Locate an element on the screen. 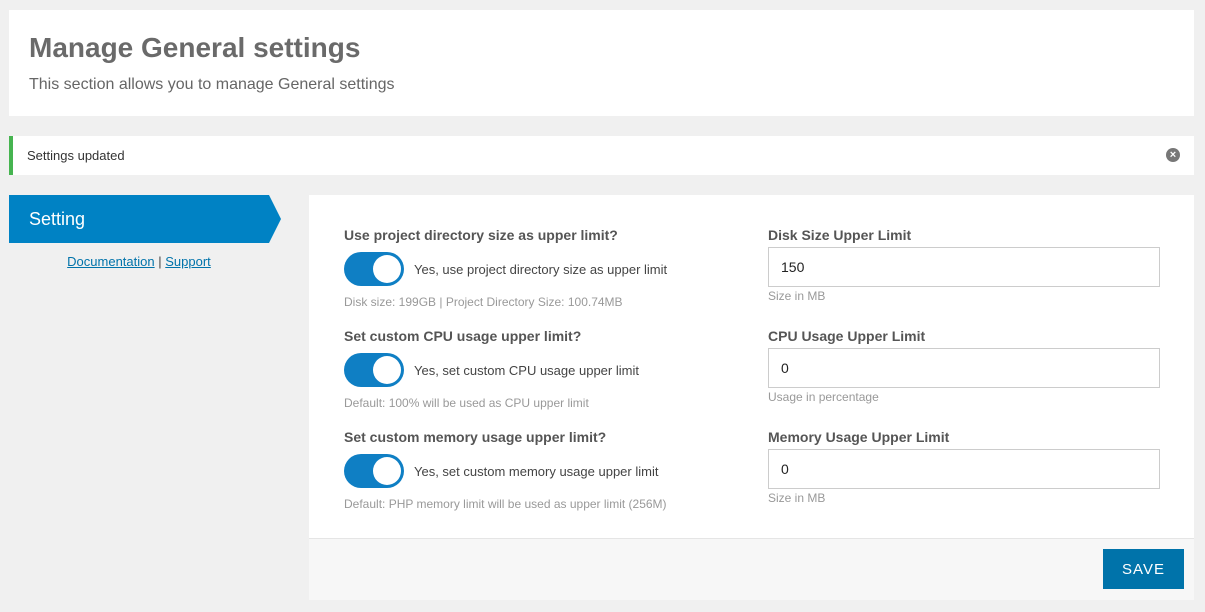  field-label: Memory Usage Upper Limit is located at coordinates (859, 437).